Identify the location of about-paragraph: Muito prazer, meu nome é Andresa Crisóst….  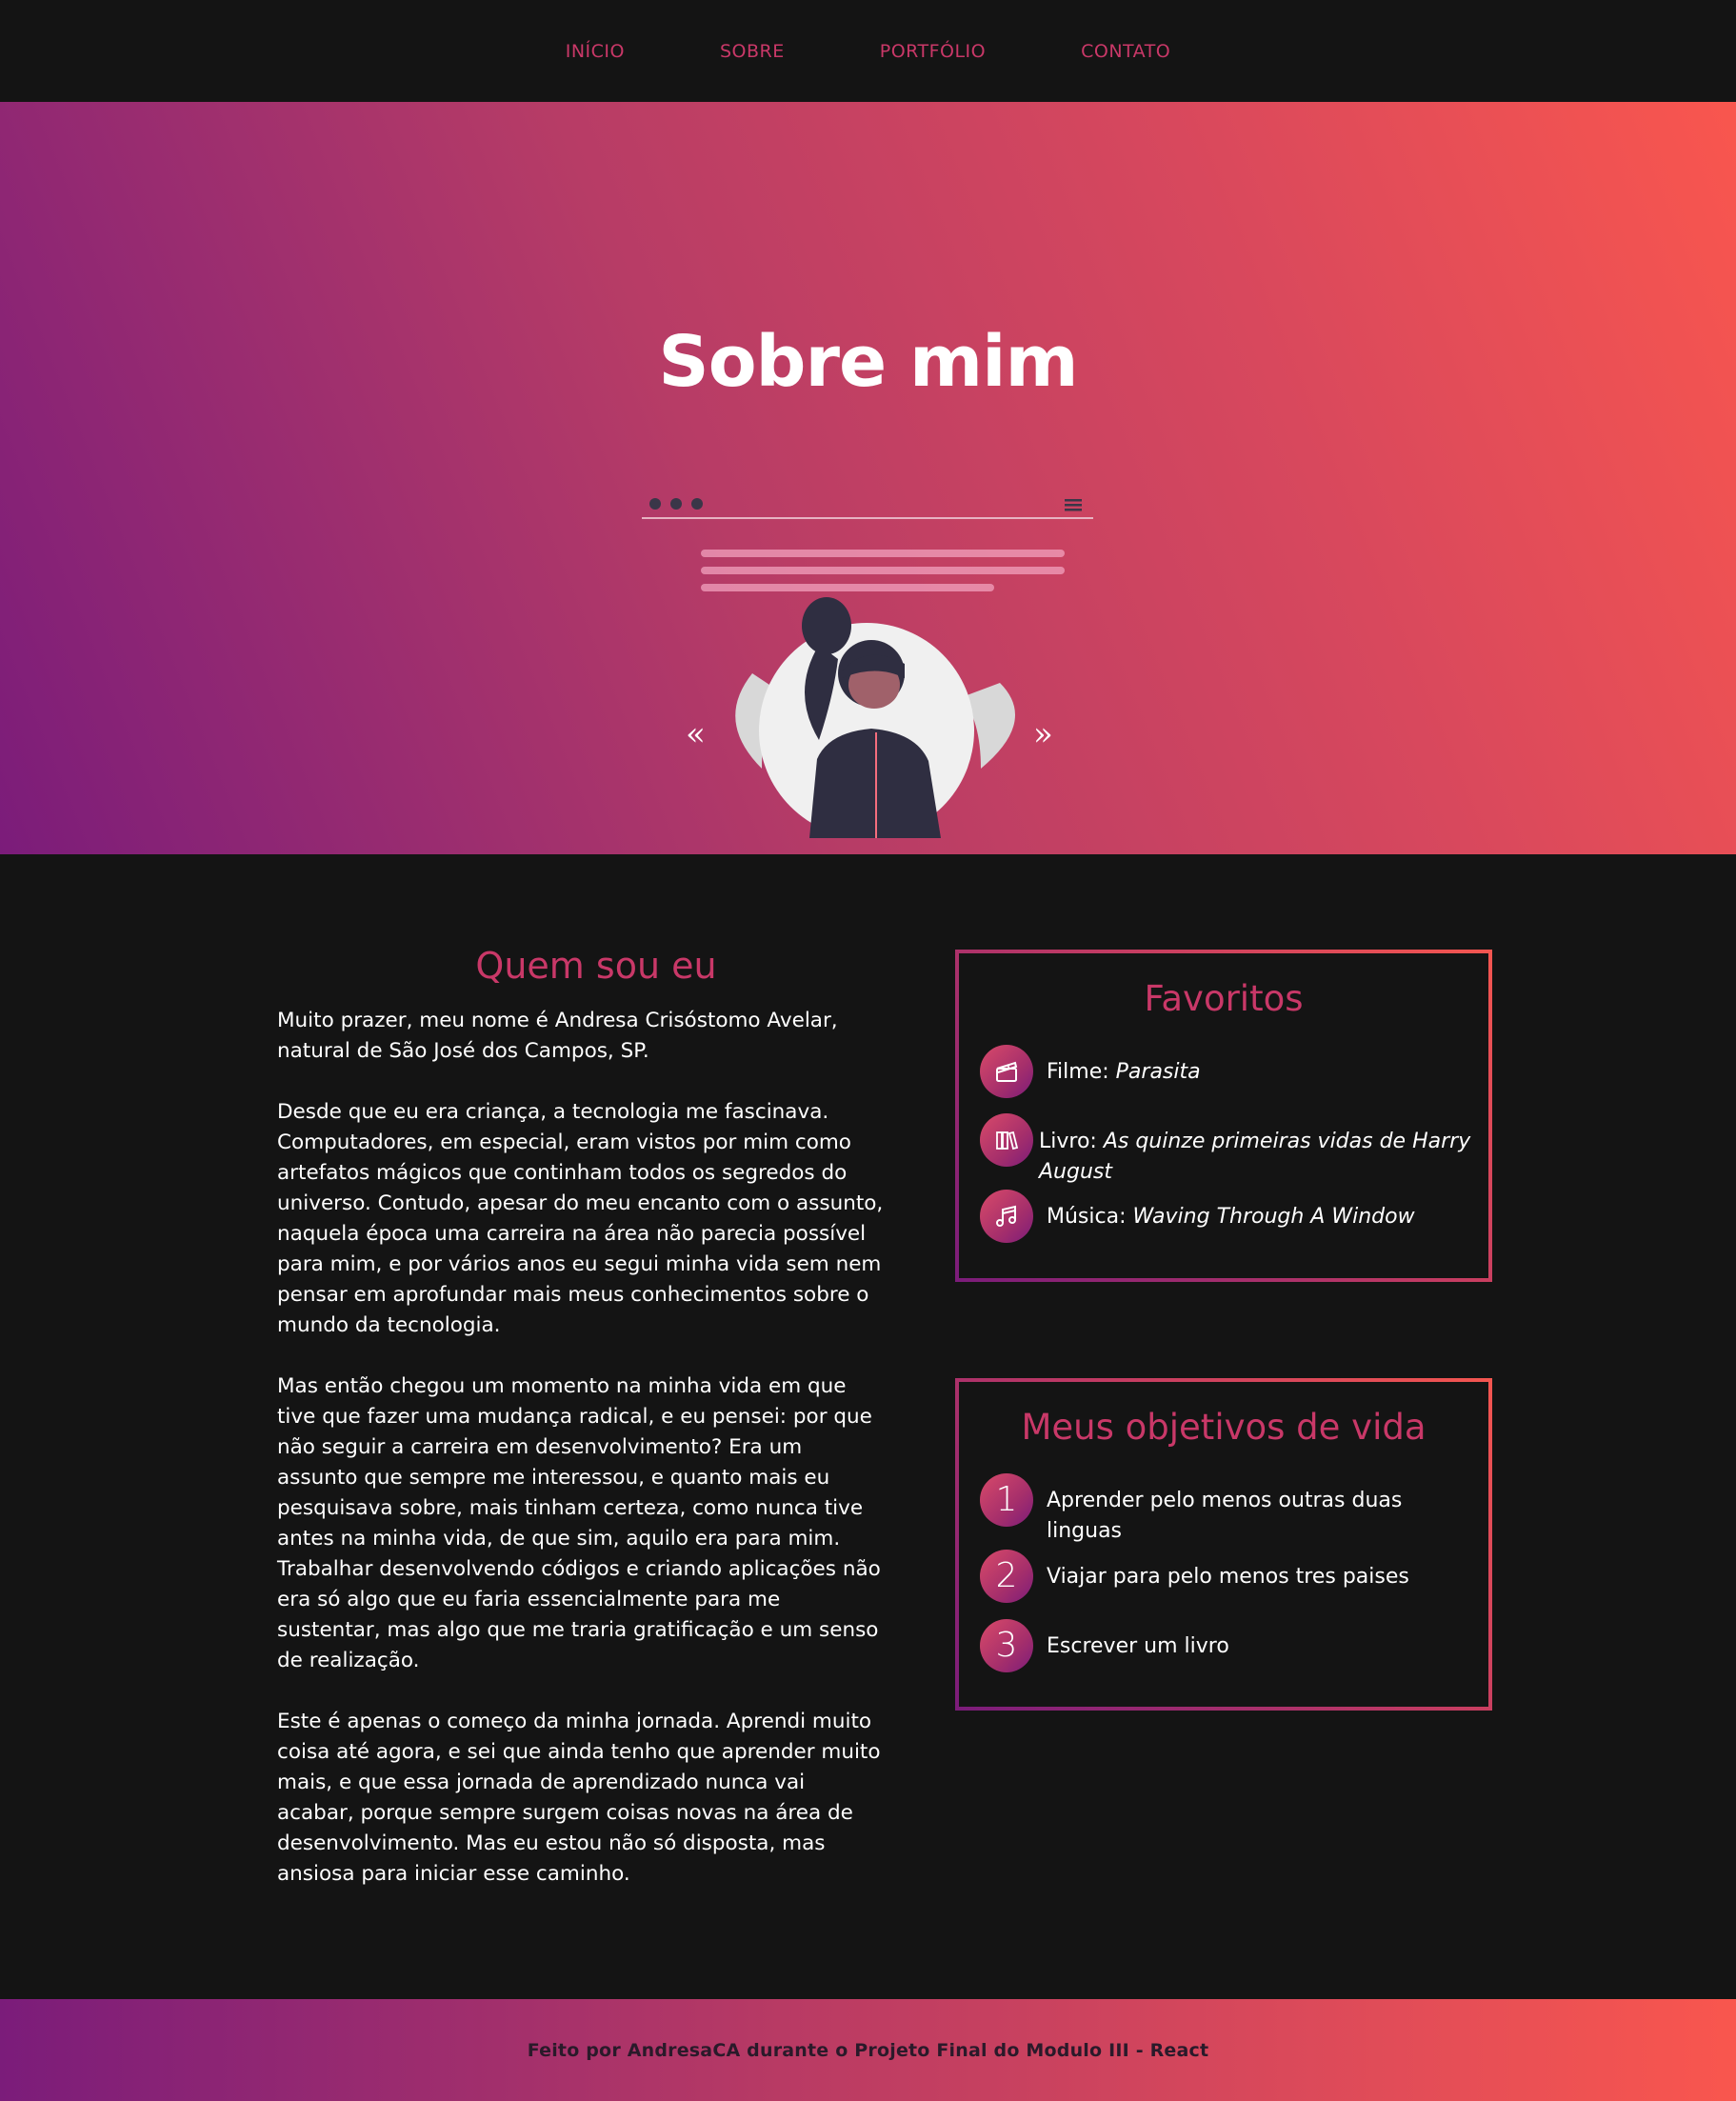
(557, 1036).